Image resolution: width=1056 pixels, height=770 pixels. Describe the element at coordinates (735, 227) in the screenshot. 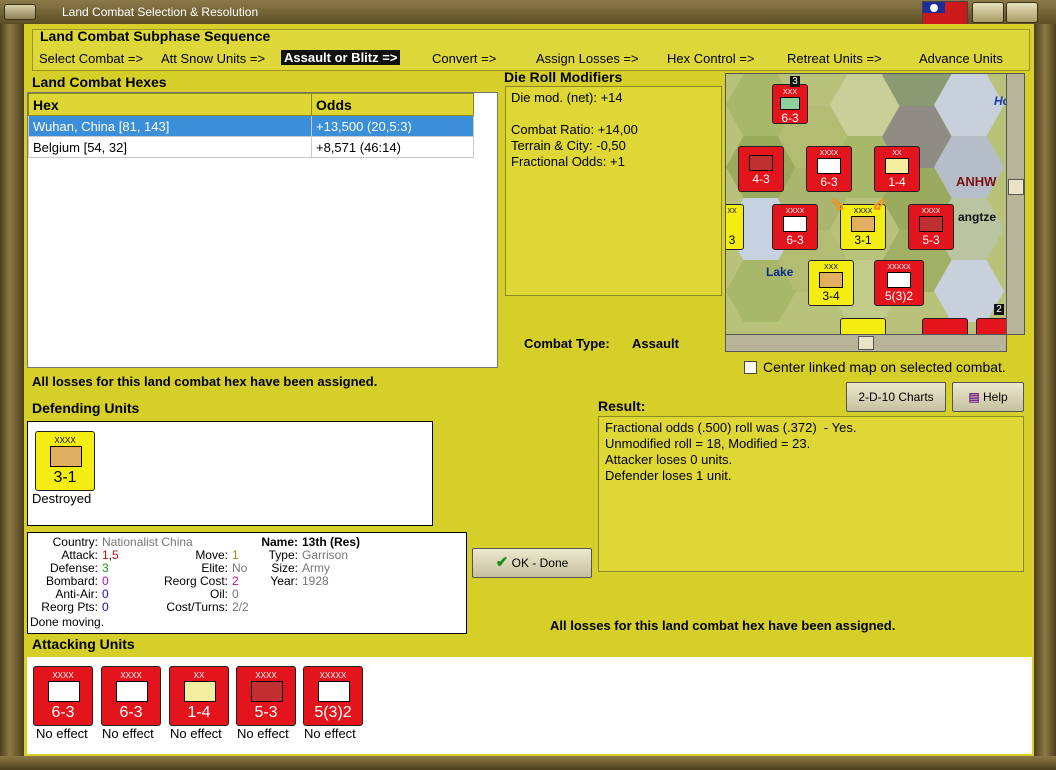

I see `map-counter: XX 3` at that location.